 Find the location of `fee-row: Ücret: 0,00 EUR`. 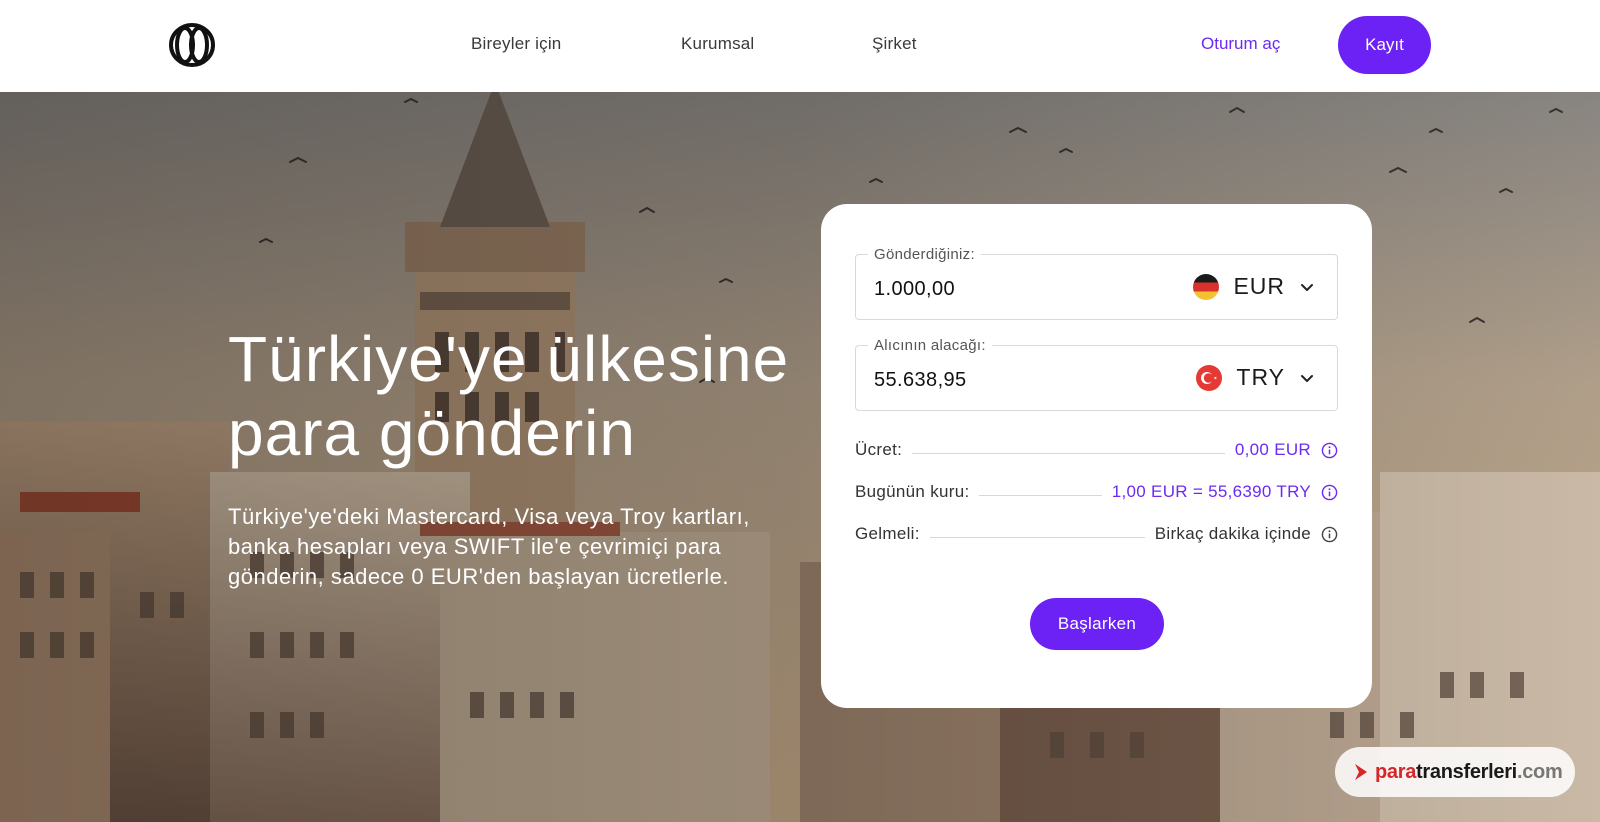

fee-row: Ücret: 0,00 EUR is located at coordinates (1096, 450).